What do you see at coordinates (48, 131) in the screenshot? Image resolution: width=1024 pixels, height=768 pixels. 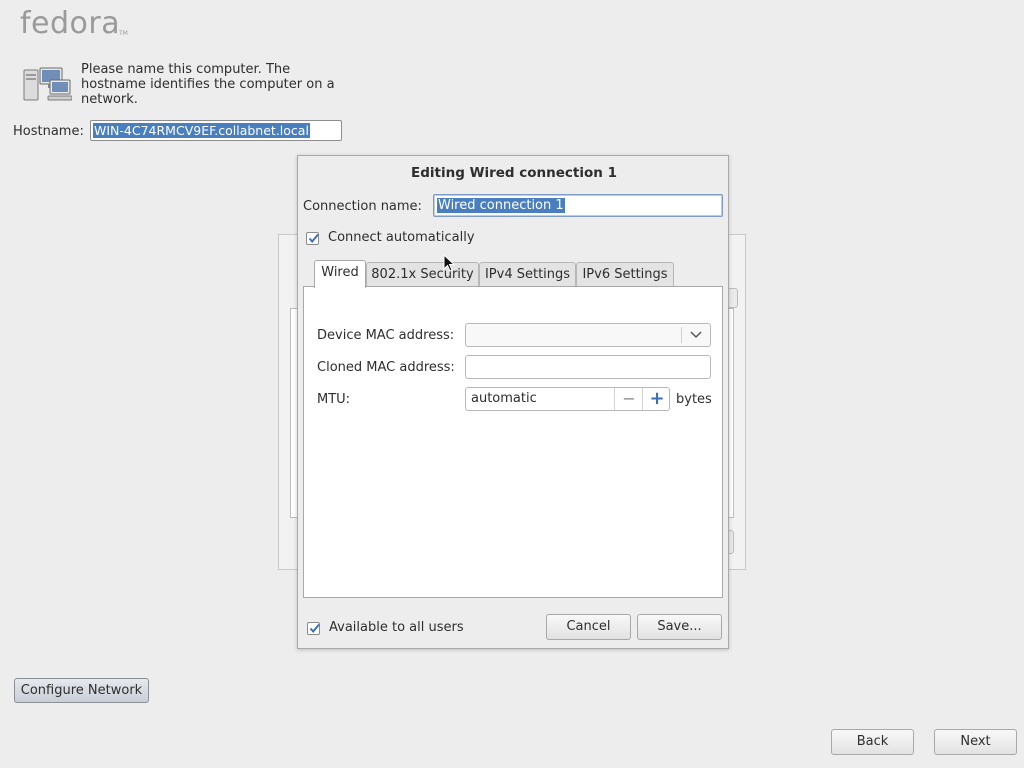 I see `hostname-label: Hostname:` at bounding box center [48, 131].